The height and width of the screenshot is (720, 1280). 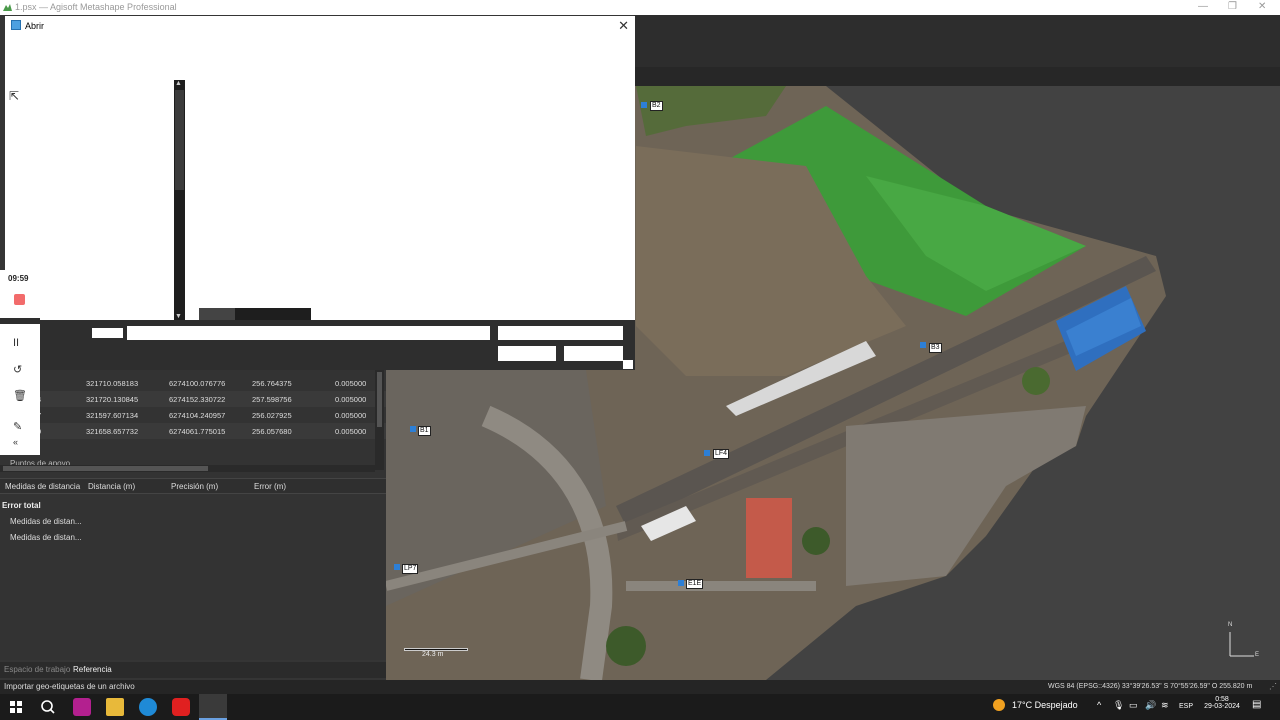 I want to click on marker-label-b2: B2, so click(x=656, y=106).